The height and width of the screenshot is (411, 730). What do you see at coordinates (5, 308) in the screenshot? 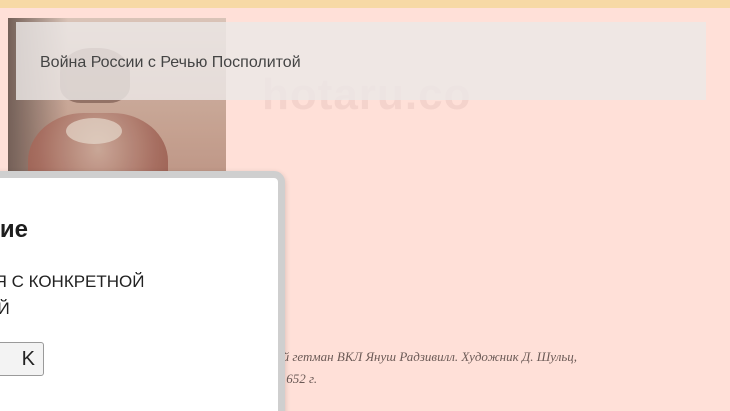
I see `alert-message-line-2: НОЙ` at bounding box center [5, 308].